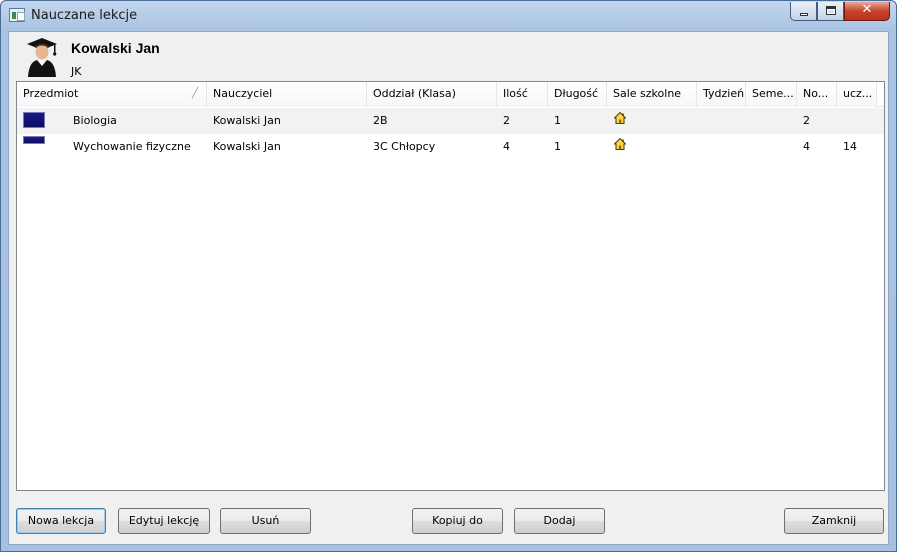  What do you see at coordinates (506, 120) in the screenshot?
I see `cell-count: 2` at bounding box center [506, 120].